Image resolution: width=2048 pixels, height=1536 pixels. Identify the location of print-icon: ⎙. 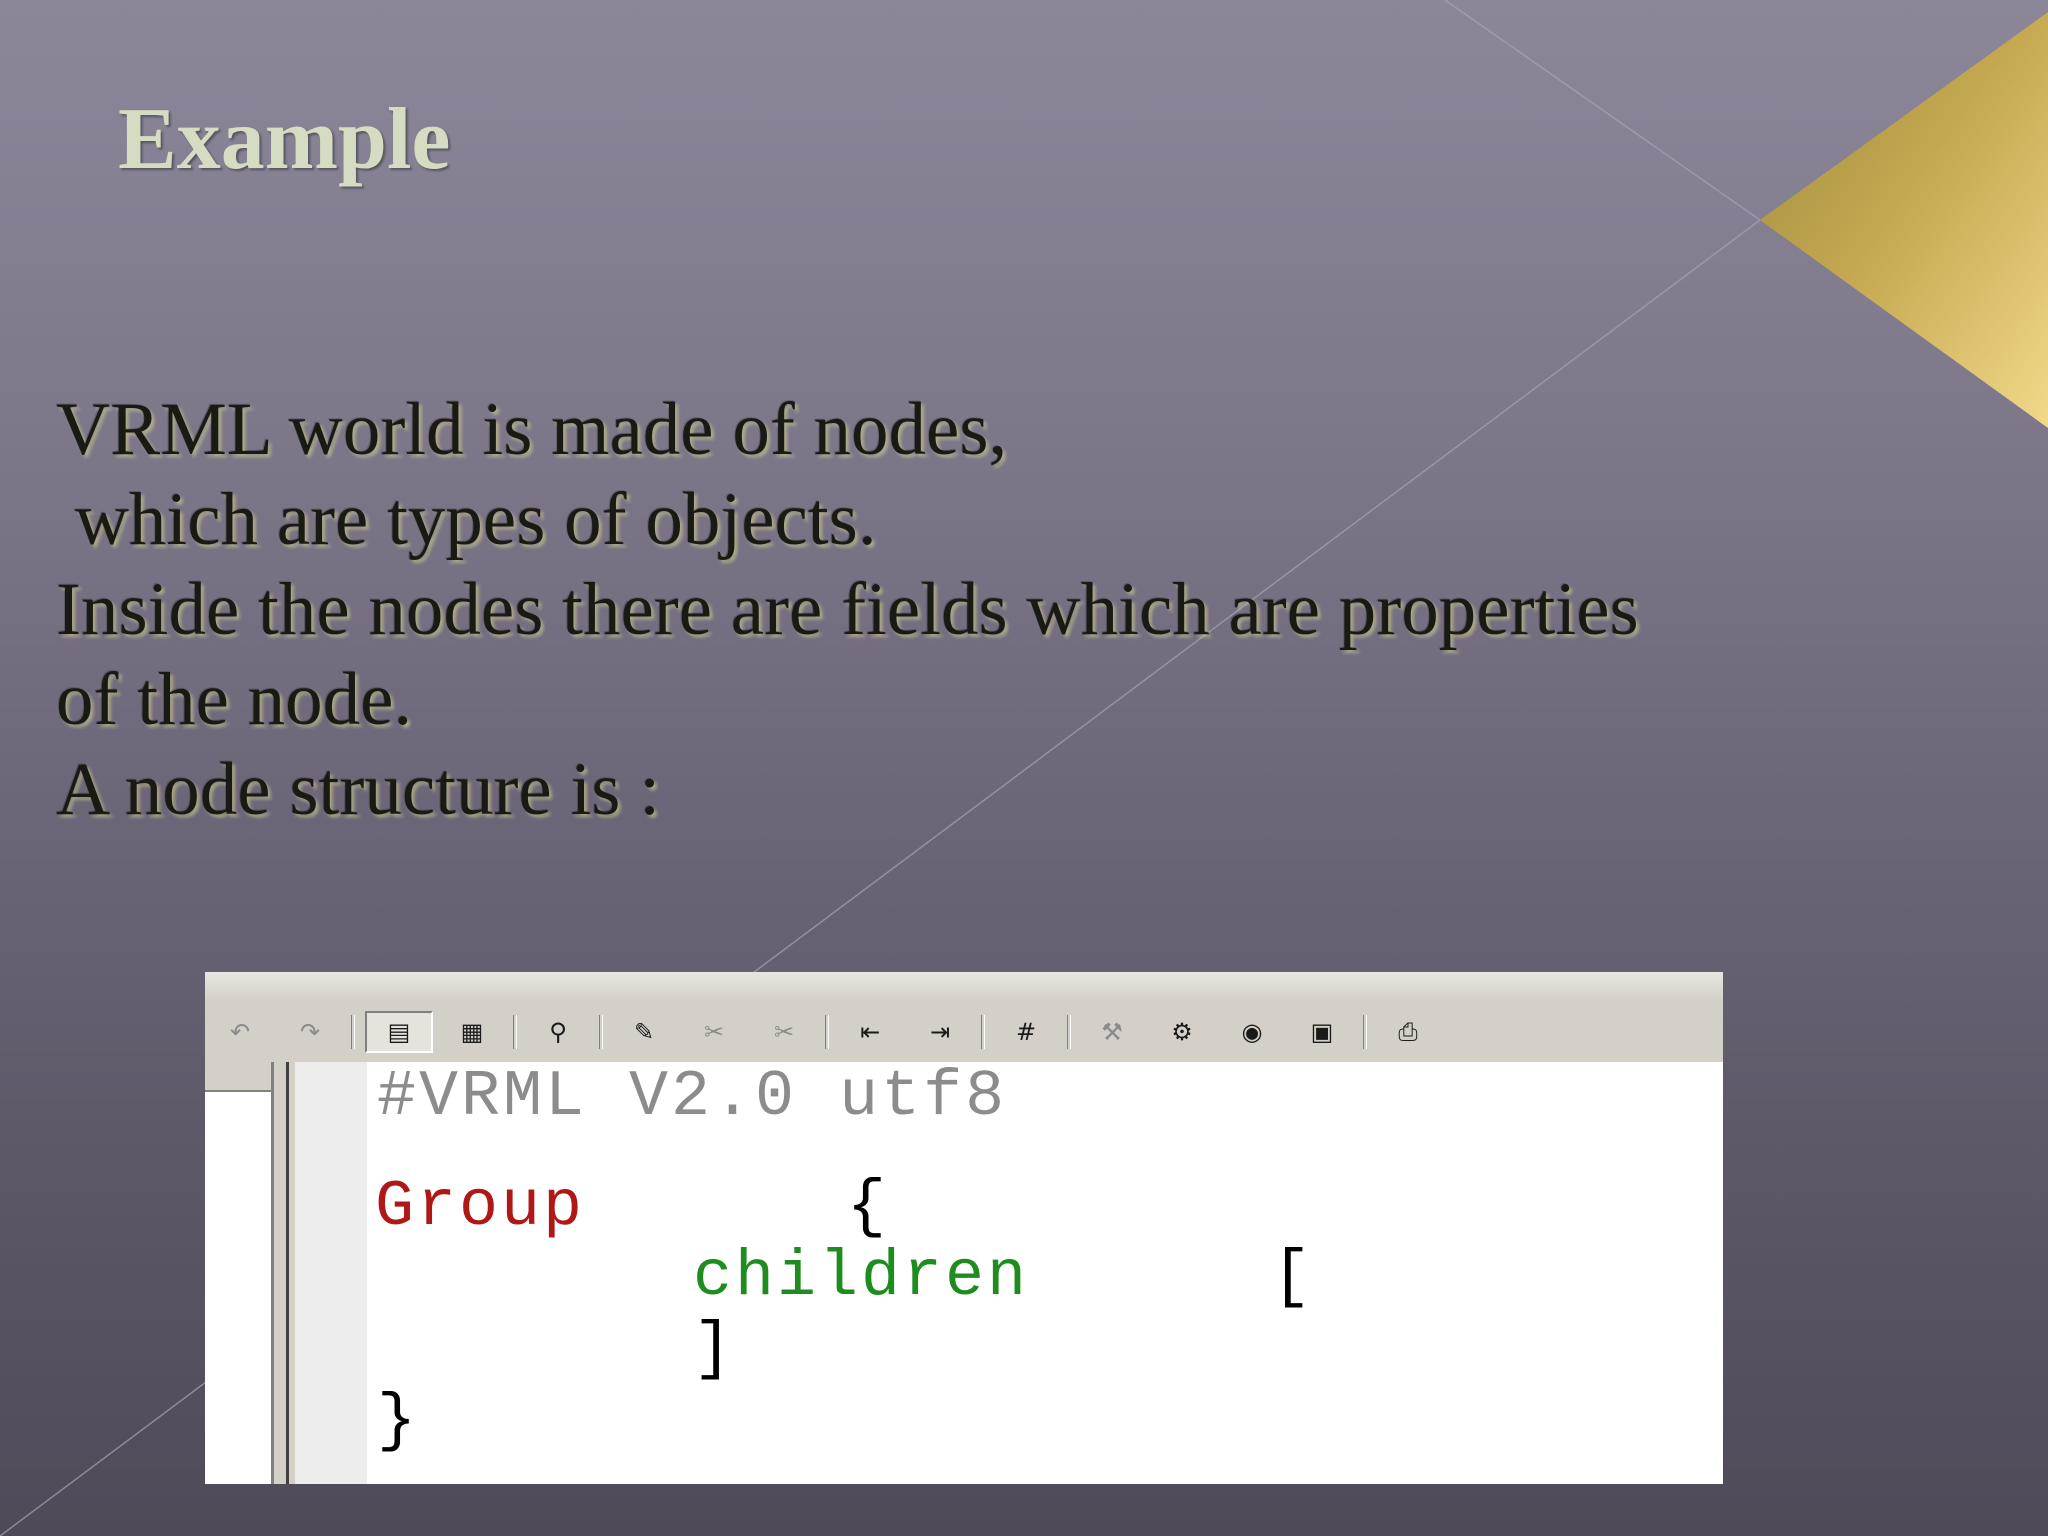
(1408, 1032).